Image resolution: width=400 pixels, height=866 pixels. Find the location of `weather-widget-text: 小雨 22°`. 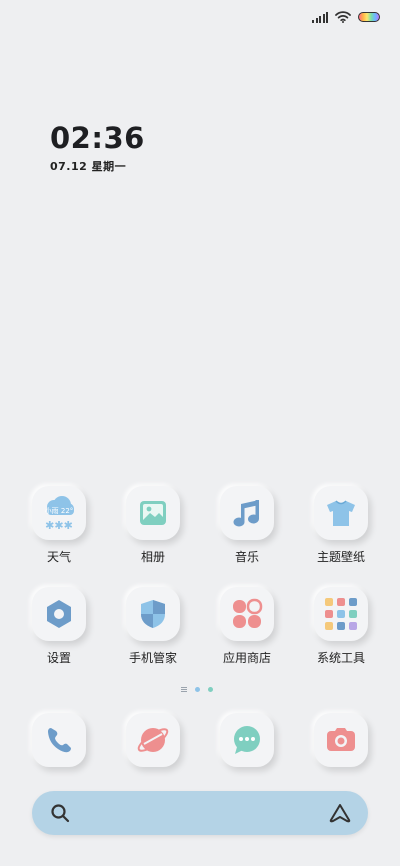

weather-widget-text: 小雨 22° is located at coordinates (59, 510).